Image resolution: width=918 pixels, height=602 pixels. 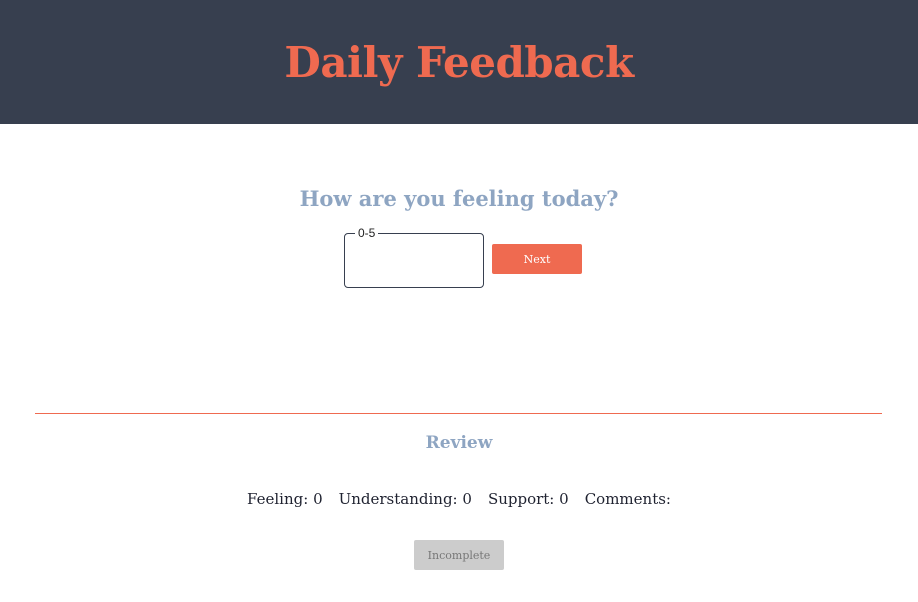 What do you see at coordinates (458, 413) in the screenshot?
I see `section-divider` at bounding box center [458, 413].